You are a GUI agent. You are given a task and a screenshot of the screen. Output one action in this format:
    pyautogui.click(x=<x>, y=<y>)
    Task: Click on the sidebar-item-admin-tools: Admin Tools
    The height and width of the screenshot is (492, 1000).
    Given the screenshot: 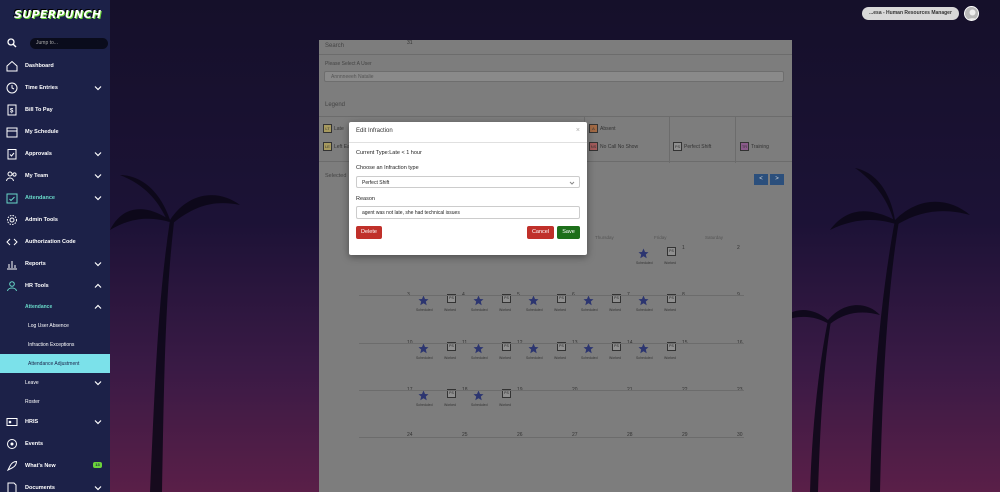 What is the action you would take?
    pyautogui.click(x=55, y=220)
    